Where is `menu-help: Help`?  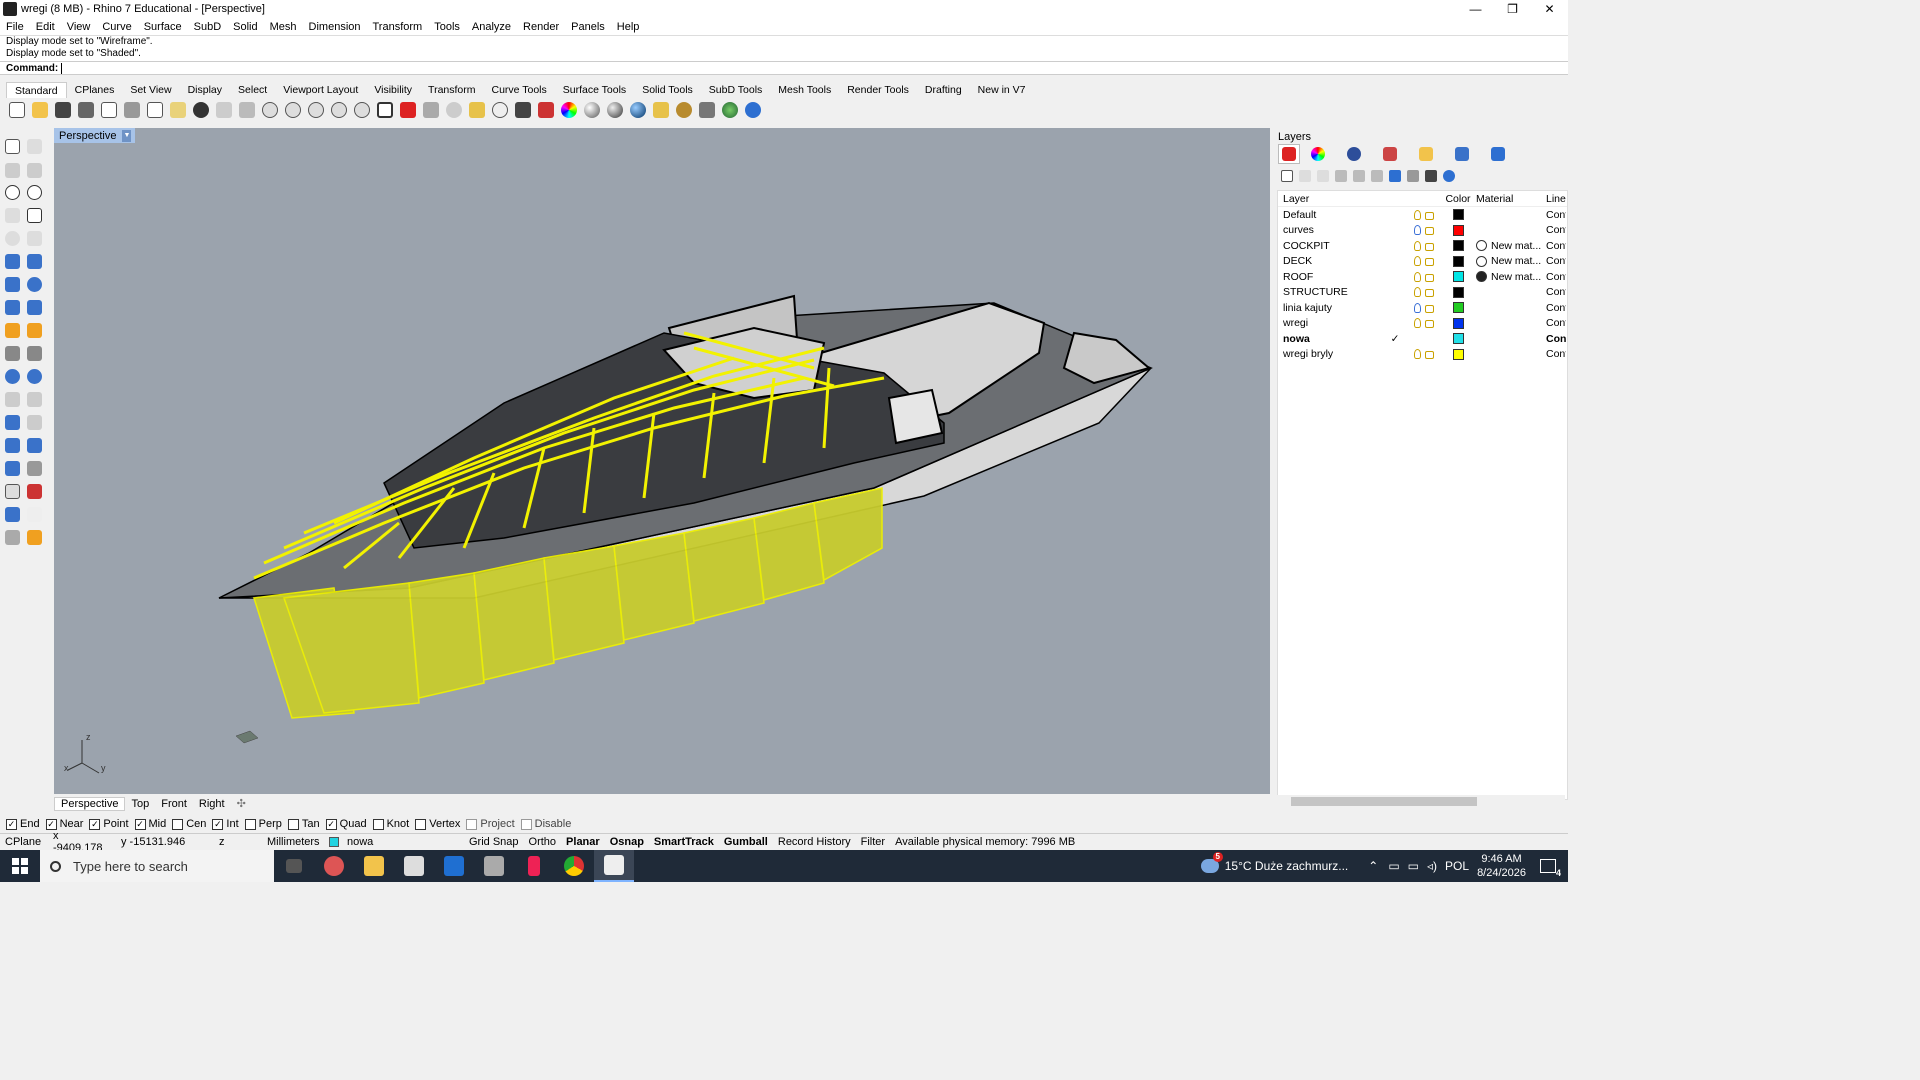 menu-help: Help is located at coordinates (628, 27).